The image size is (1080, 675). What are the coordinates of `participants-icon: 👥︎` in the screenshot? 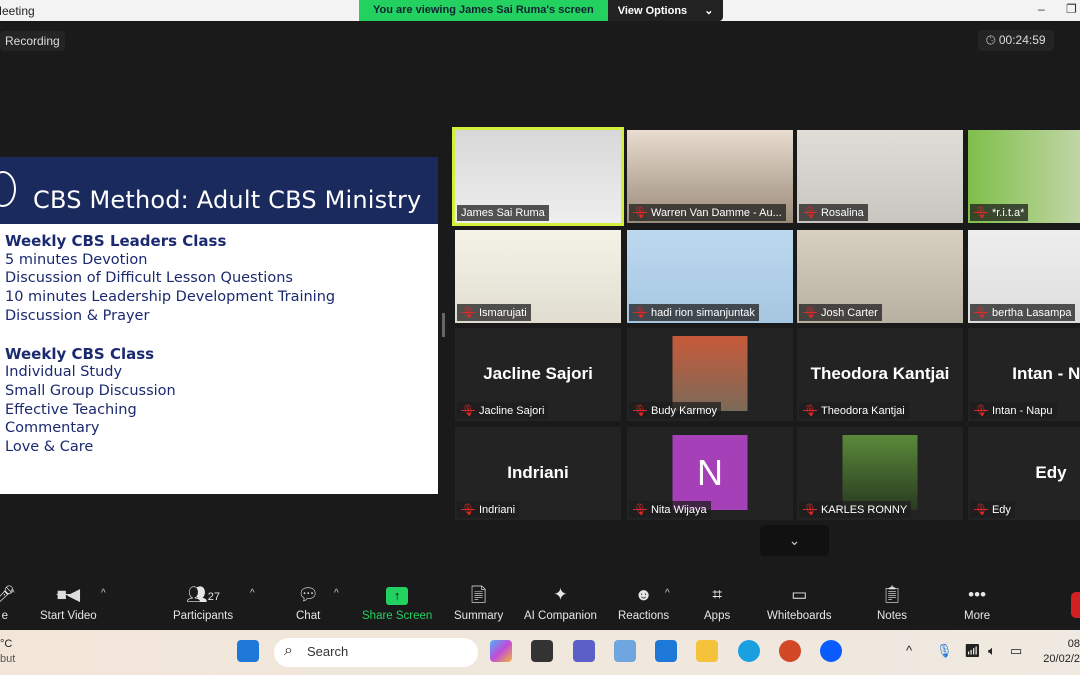 It's located at (197, 594).